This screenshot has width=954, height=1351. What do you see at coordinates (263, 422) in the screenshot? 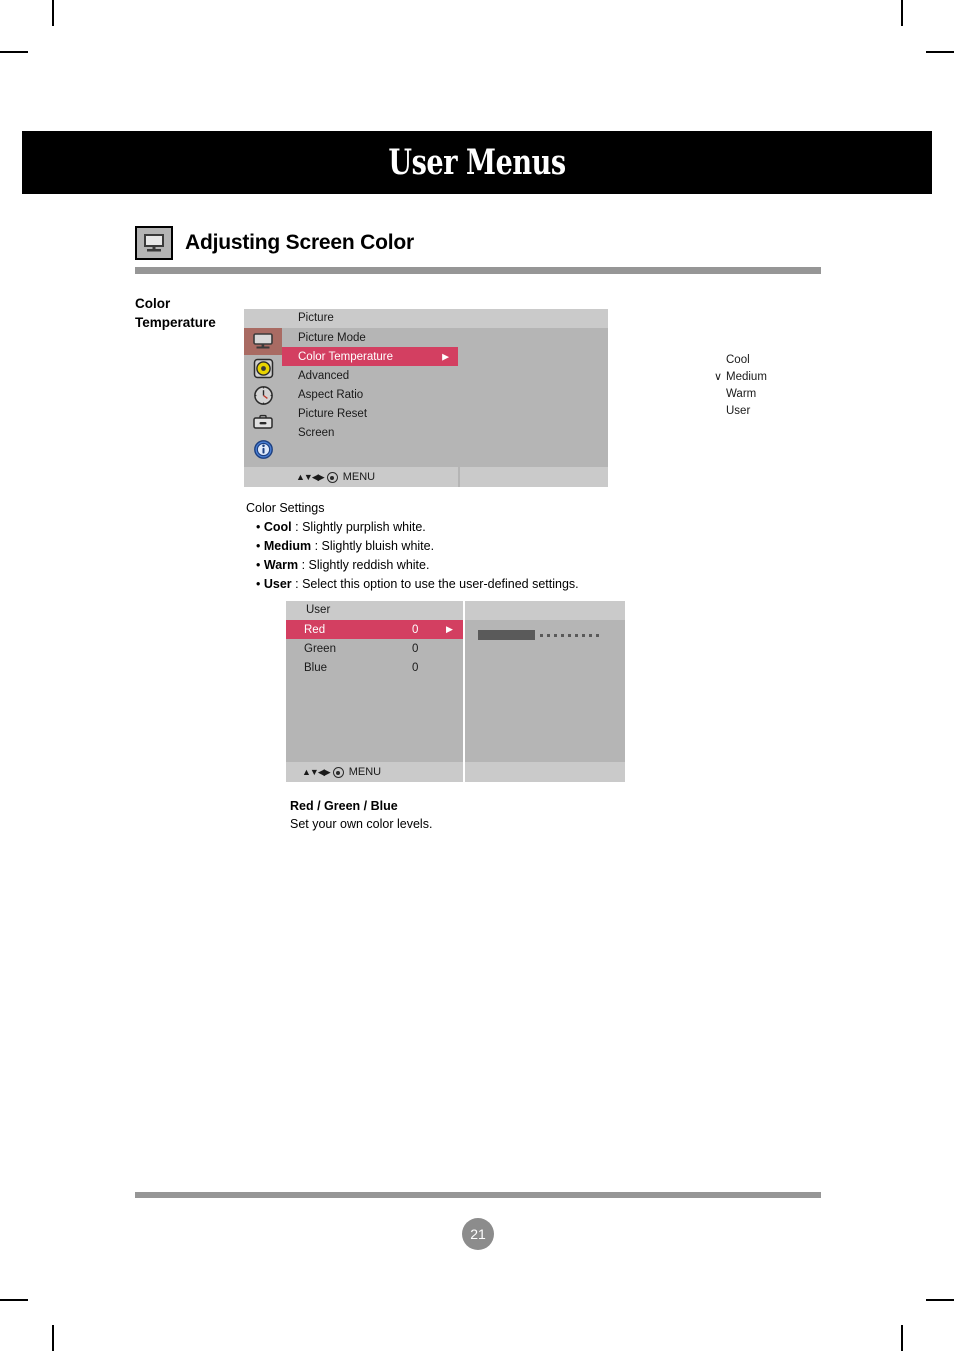
I see `rail-icon-toolbox` at bounding box center [263, 422].